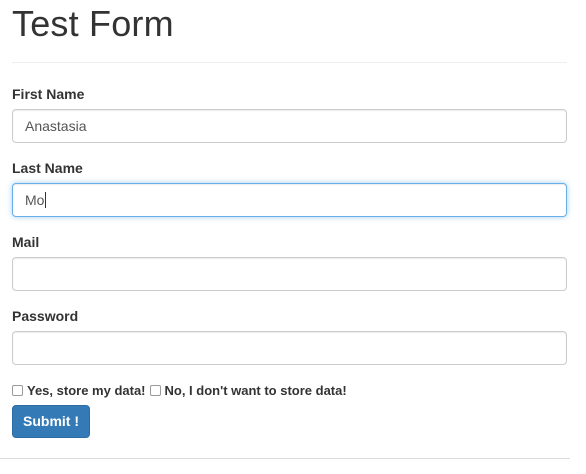 Image resolution: width=586 pixels, height=474 pixels. I want to click on submit-button: Submit !, so click(51, 421).